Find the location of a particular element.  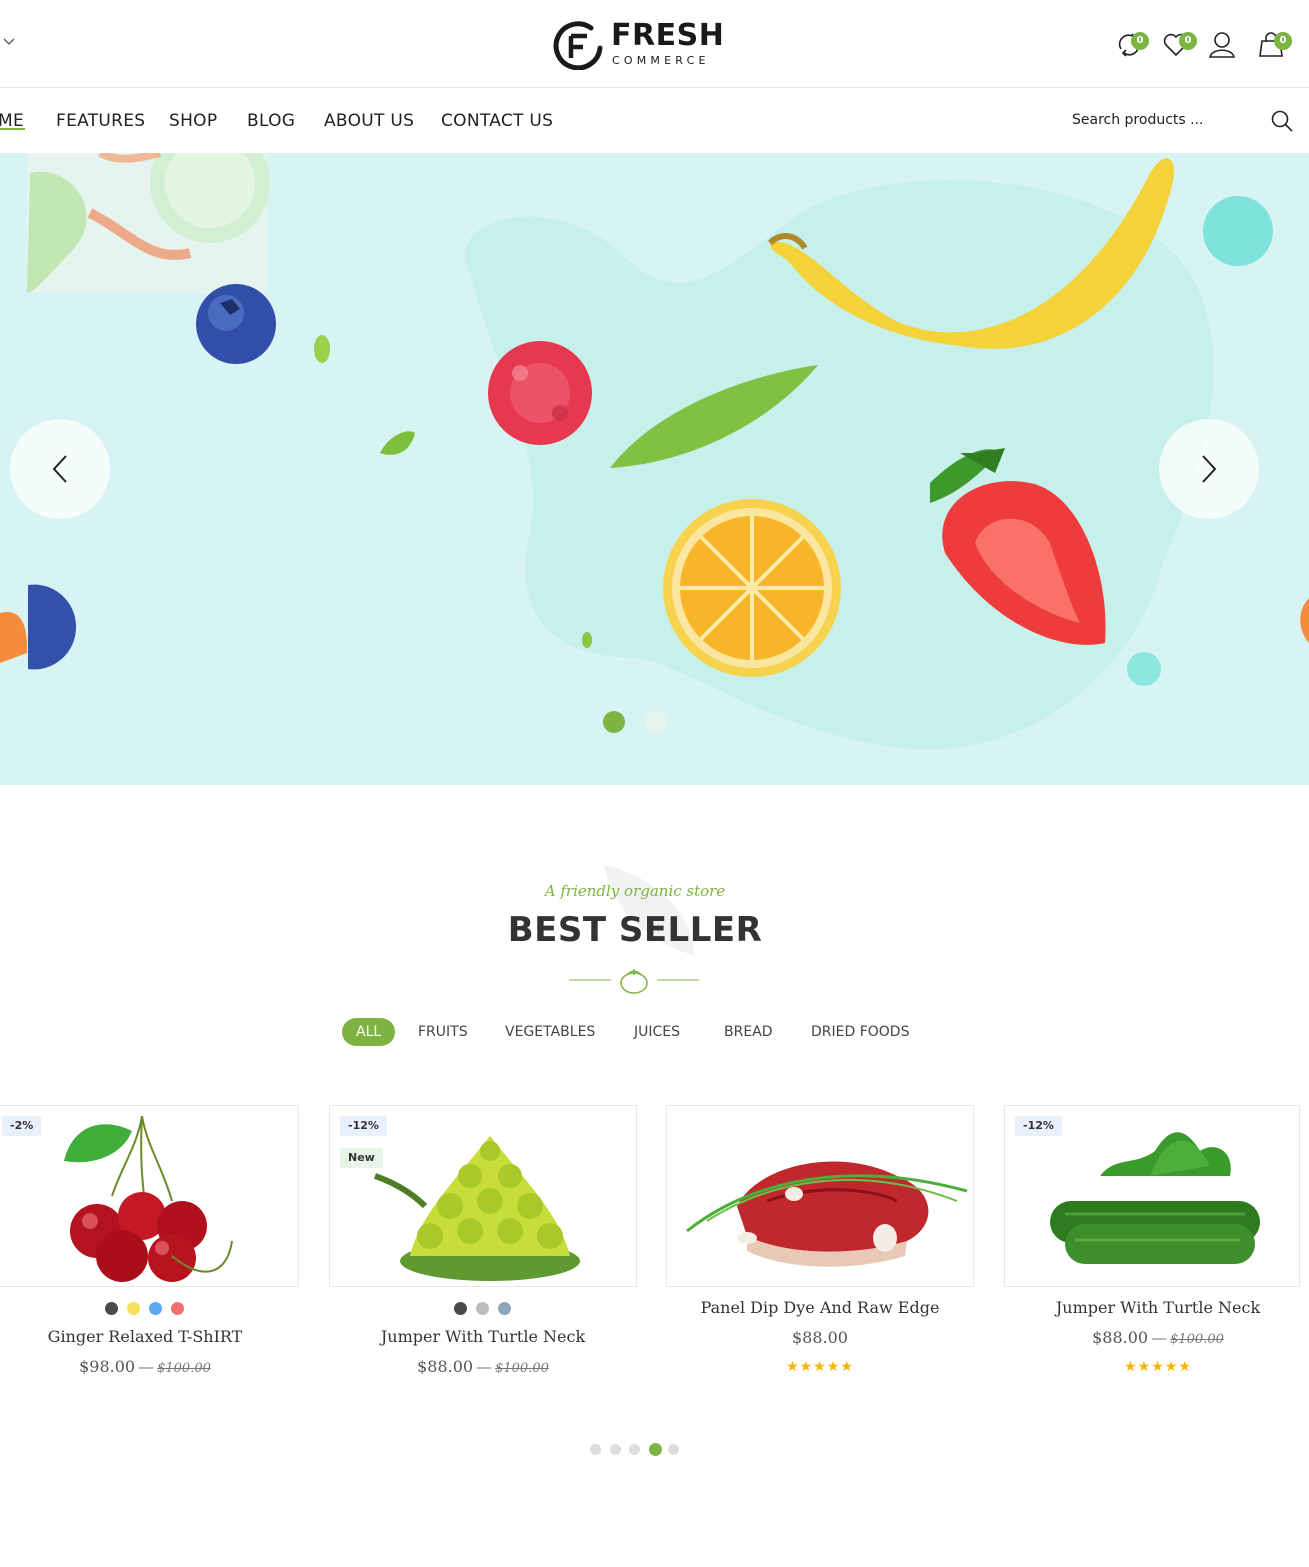

brand-logo: FRESH COMMERCE is located at coordinates (639, 45).